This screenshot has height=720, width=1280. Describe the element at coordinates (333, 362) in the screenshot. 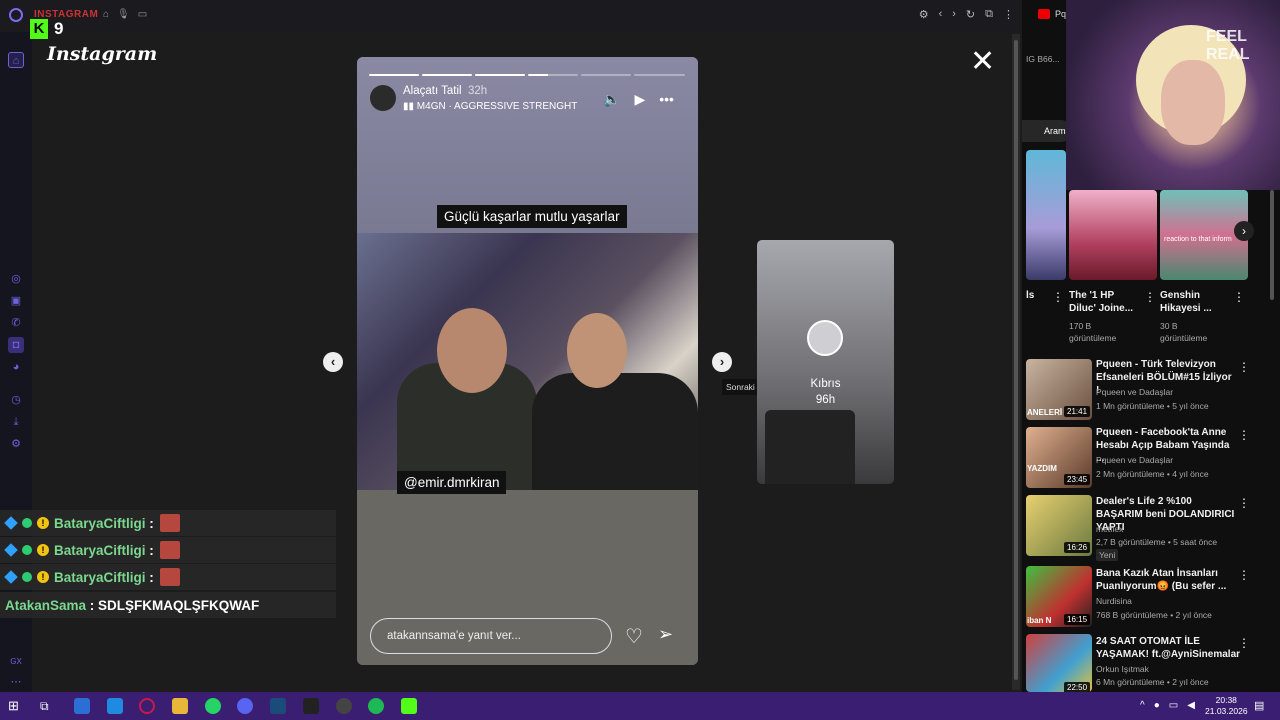

I see `previous-story-button: ‹` at that location.